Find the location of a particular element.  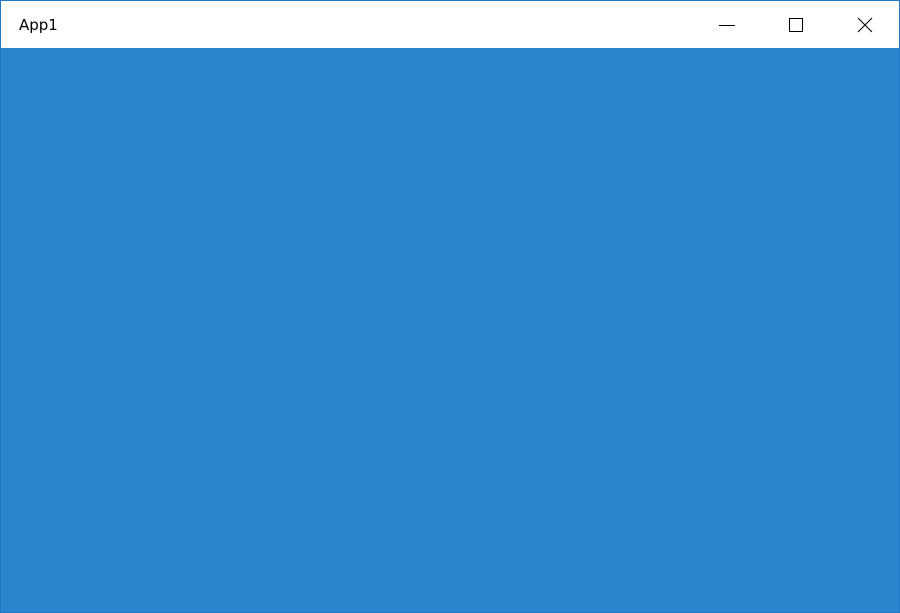

maximize-icon is located at coordinates (796, 25).